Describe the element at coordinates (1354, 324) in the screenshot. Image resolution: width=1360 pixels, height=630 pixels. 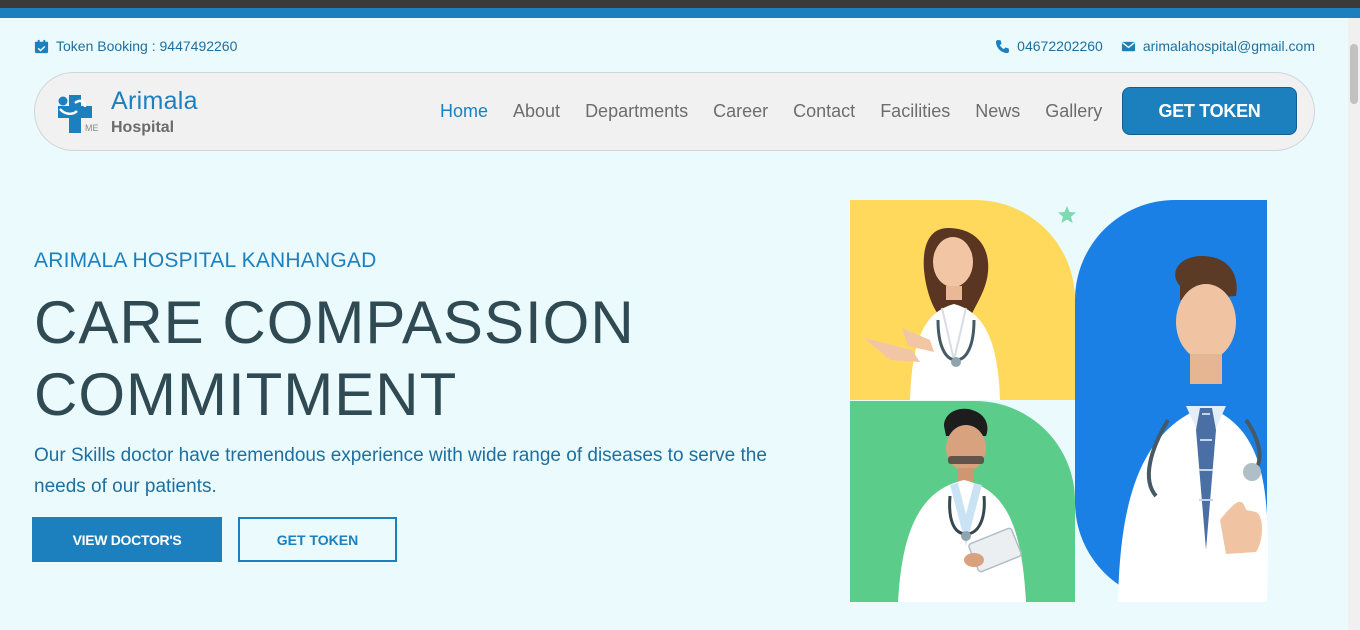
I see `page-scrollbar` at that location.